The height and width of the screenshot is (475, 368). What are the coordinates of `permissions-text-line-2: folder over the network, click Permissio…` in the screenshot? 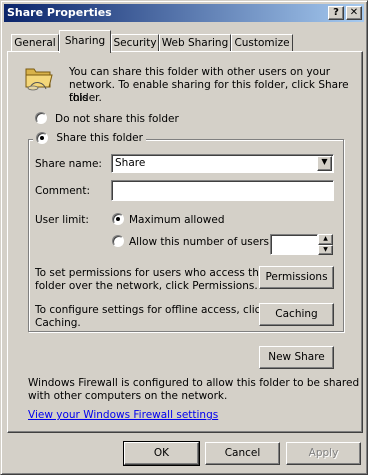 It's located at (146, 286).